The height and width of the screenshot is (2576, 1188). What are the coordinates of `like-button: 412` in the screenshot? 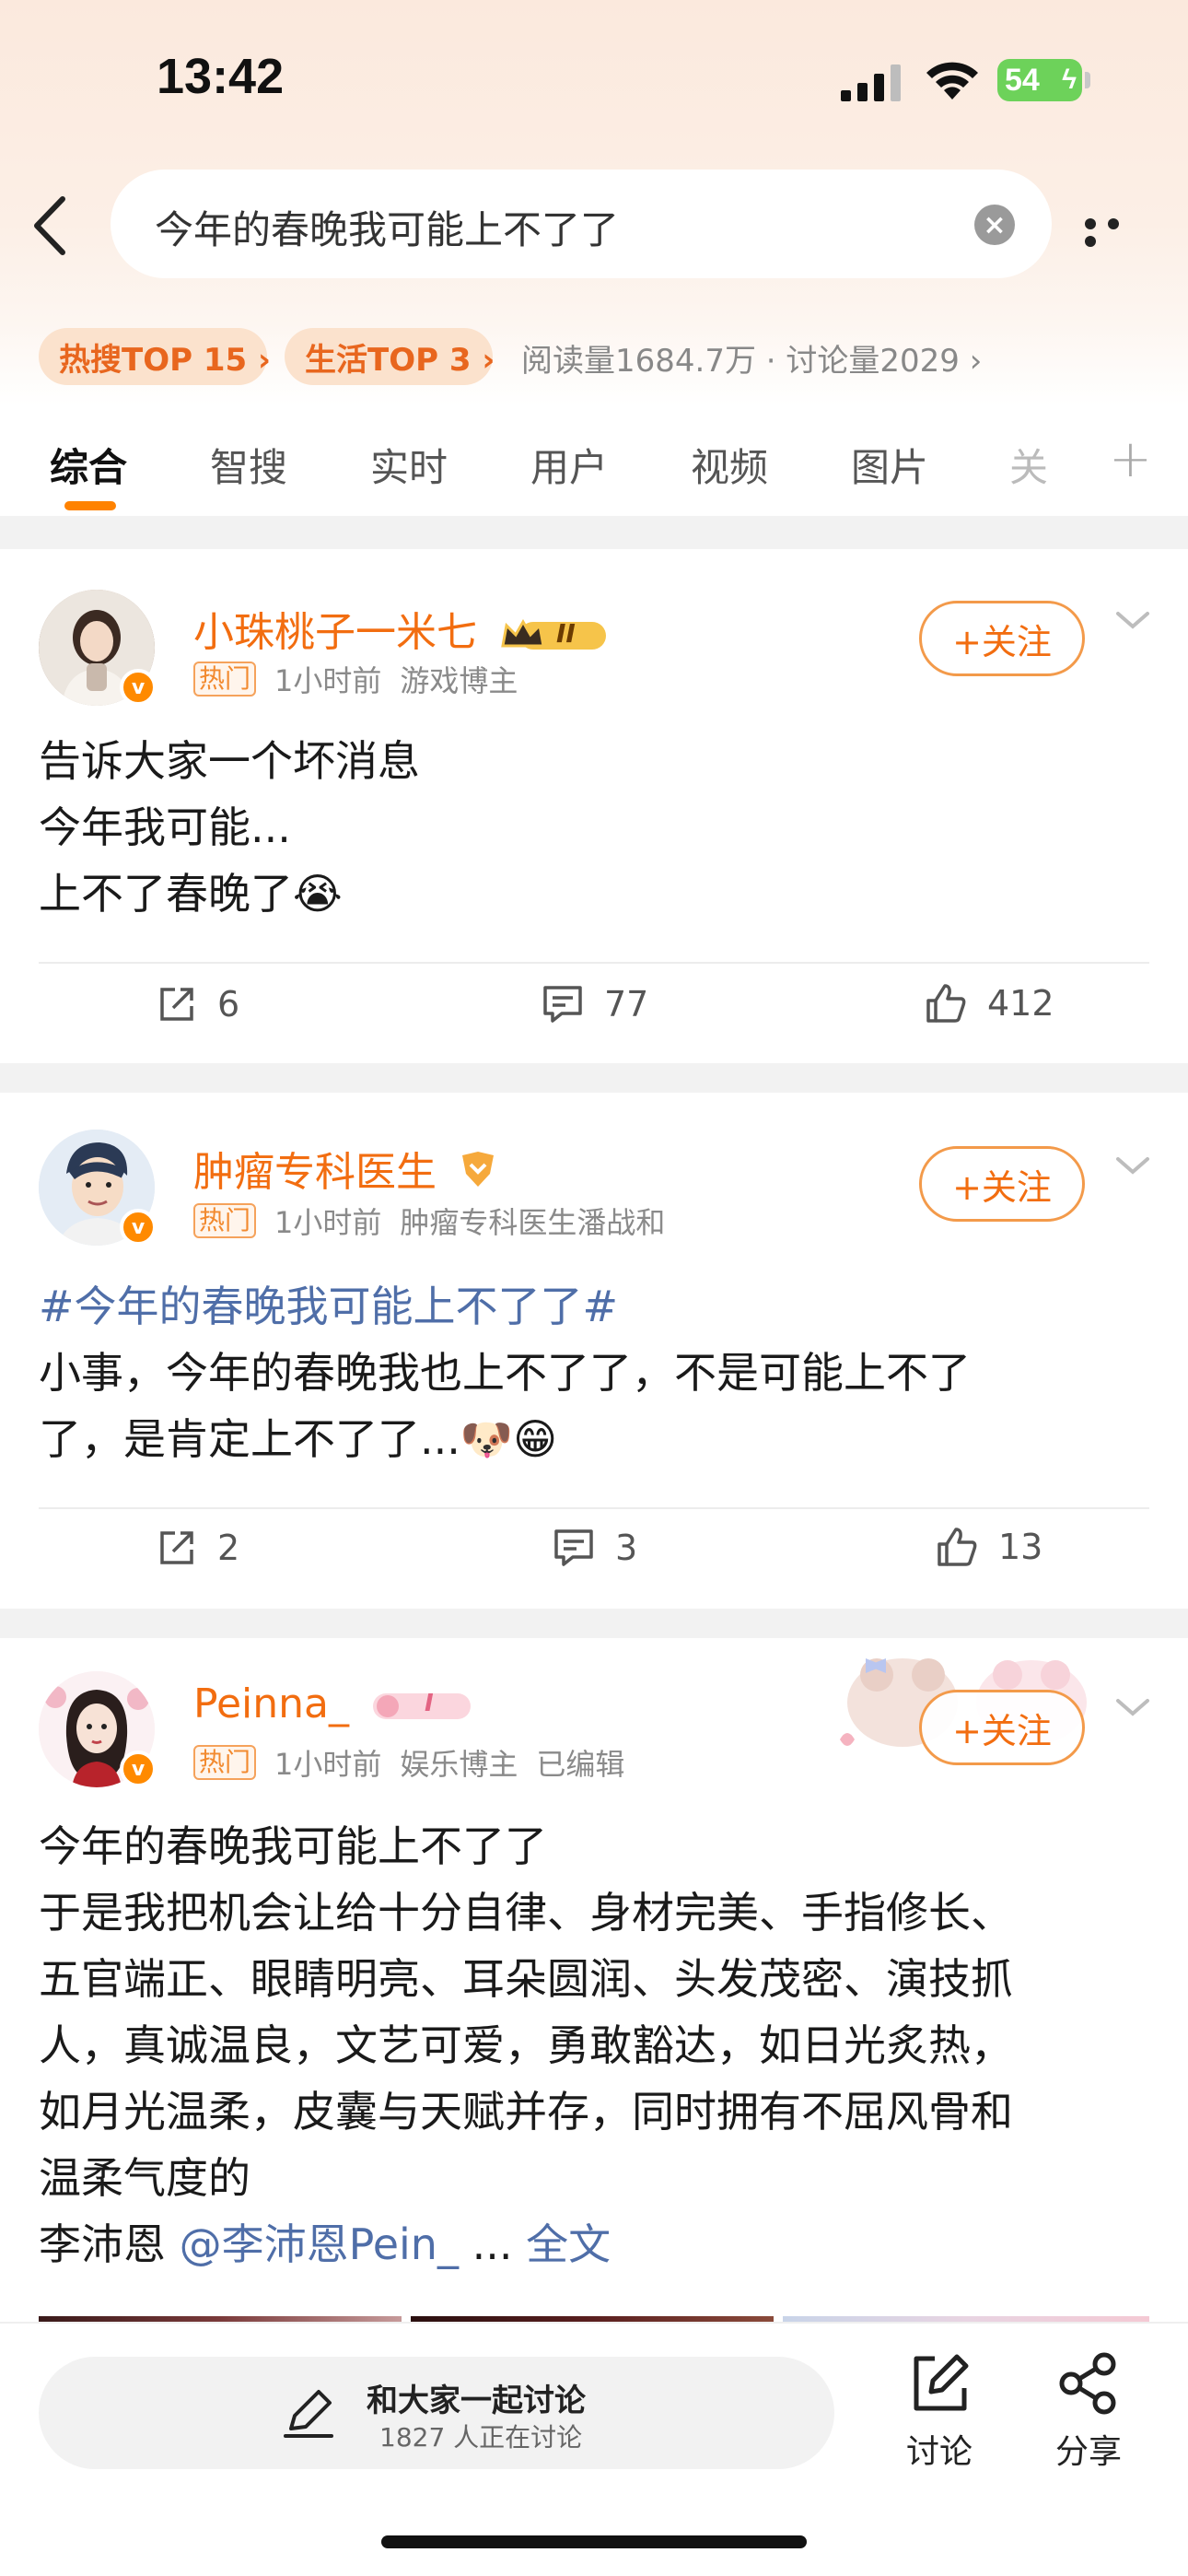 It's located at (989, 1004).